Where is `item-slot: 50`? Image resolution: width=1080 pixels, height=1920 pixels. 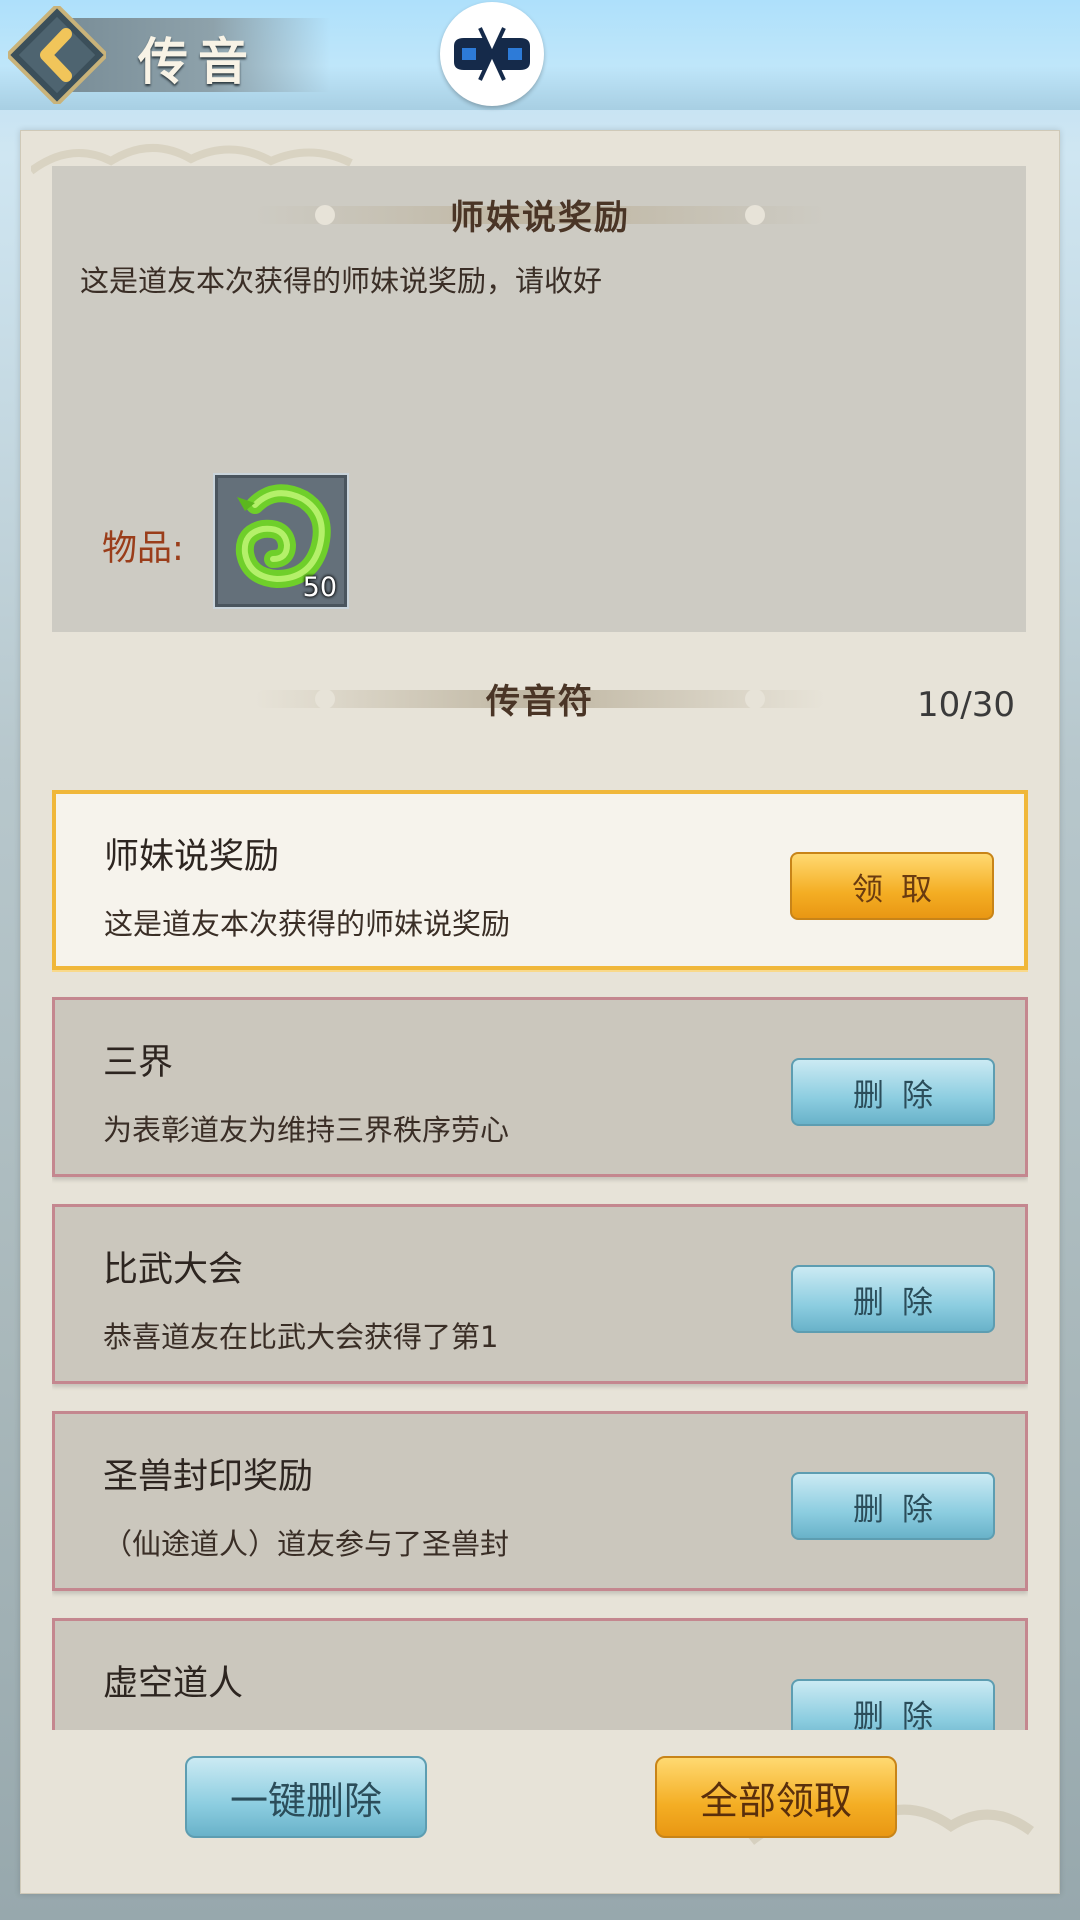
item-slot: 50 is located at coordinates (281, 541).